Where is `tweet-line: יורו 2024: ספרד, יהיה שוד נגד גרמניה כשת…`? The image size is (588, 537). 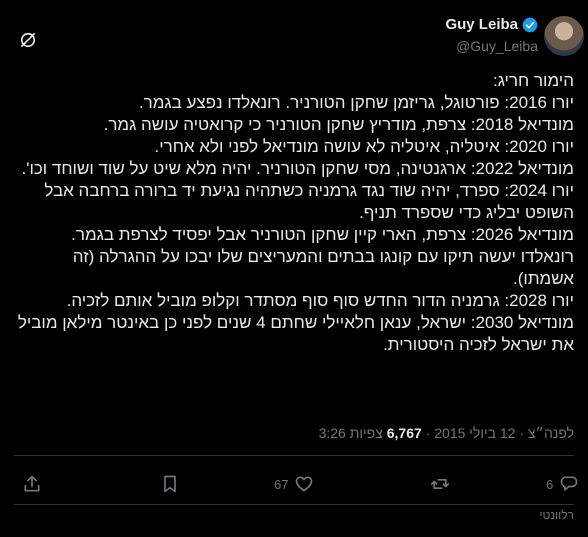
tweet-line: יורו 2024: ספרד, יהיה שוד נגד גרמניה כשת… is located at coordinates (309, 201).